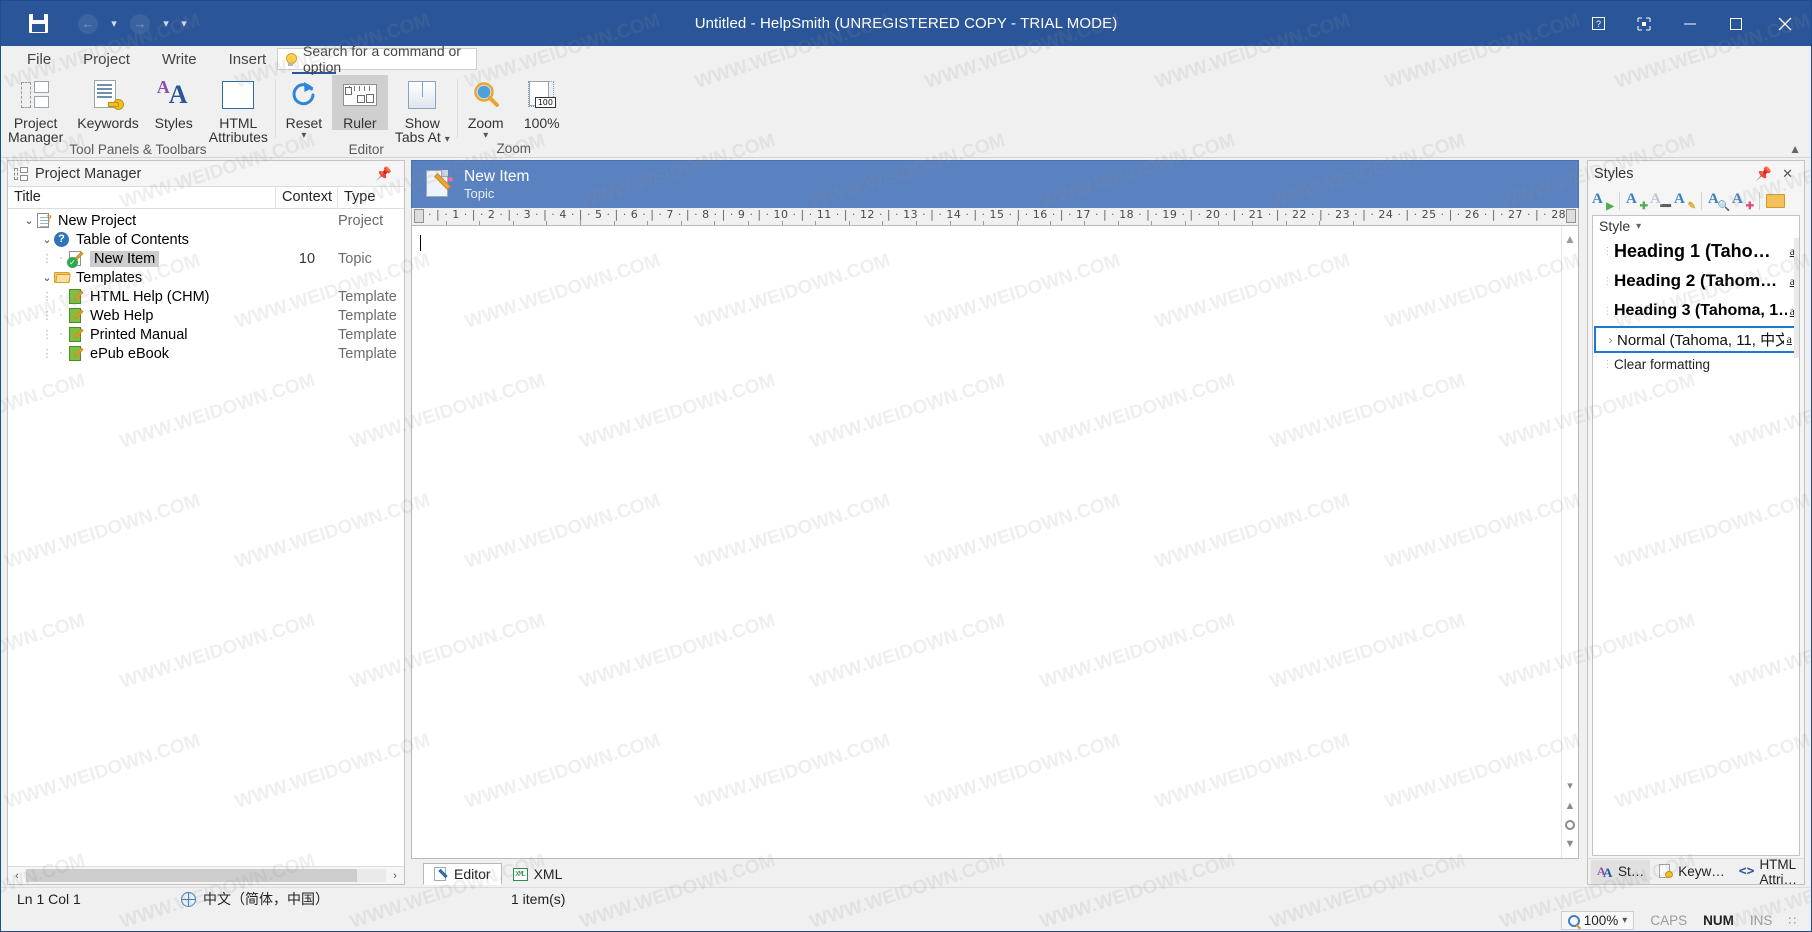  Describe the element at coordinates (1719, 201) in the screenshot. I see `find-style-icon: A 🔍` at that location.